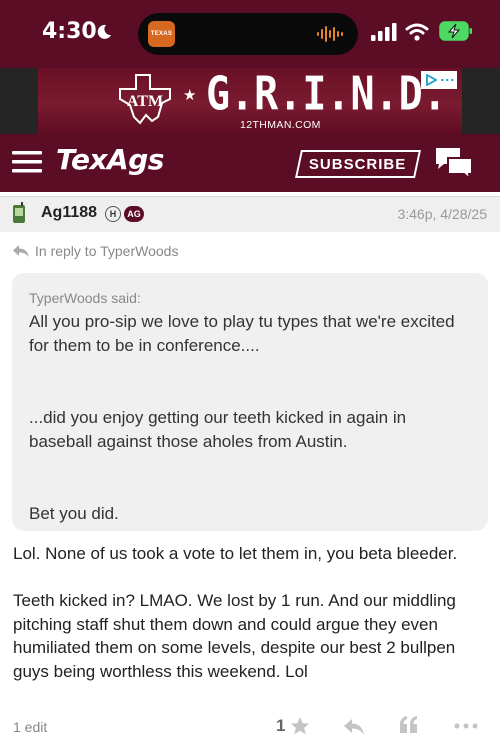  I want to click on phone-device-icon, so click(19, 212).